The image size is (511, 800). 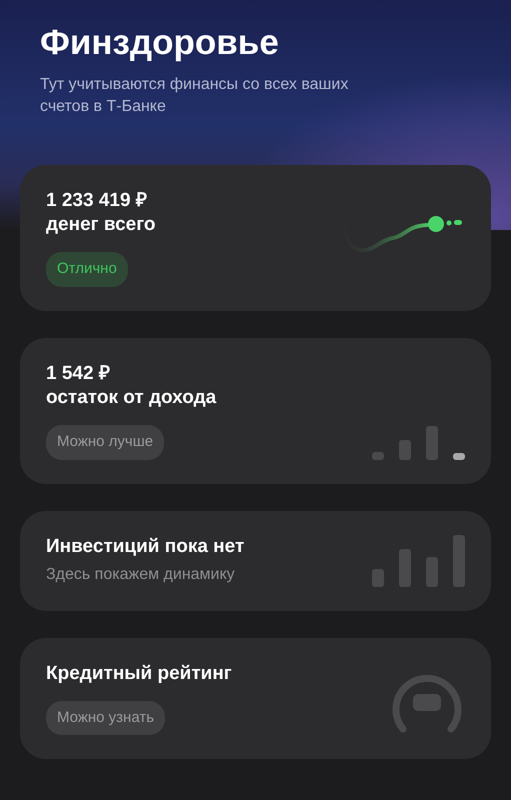 What do you see at coordinates (96, 200) in the screenshot?
I see `amount-text: 1 233 419 ₽` at bounding box center [96, 200].